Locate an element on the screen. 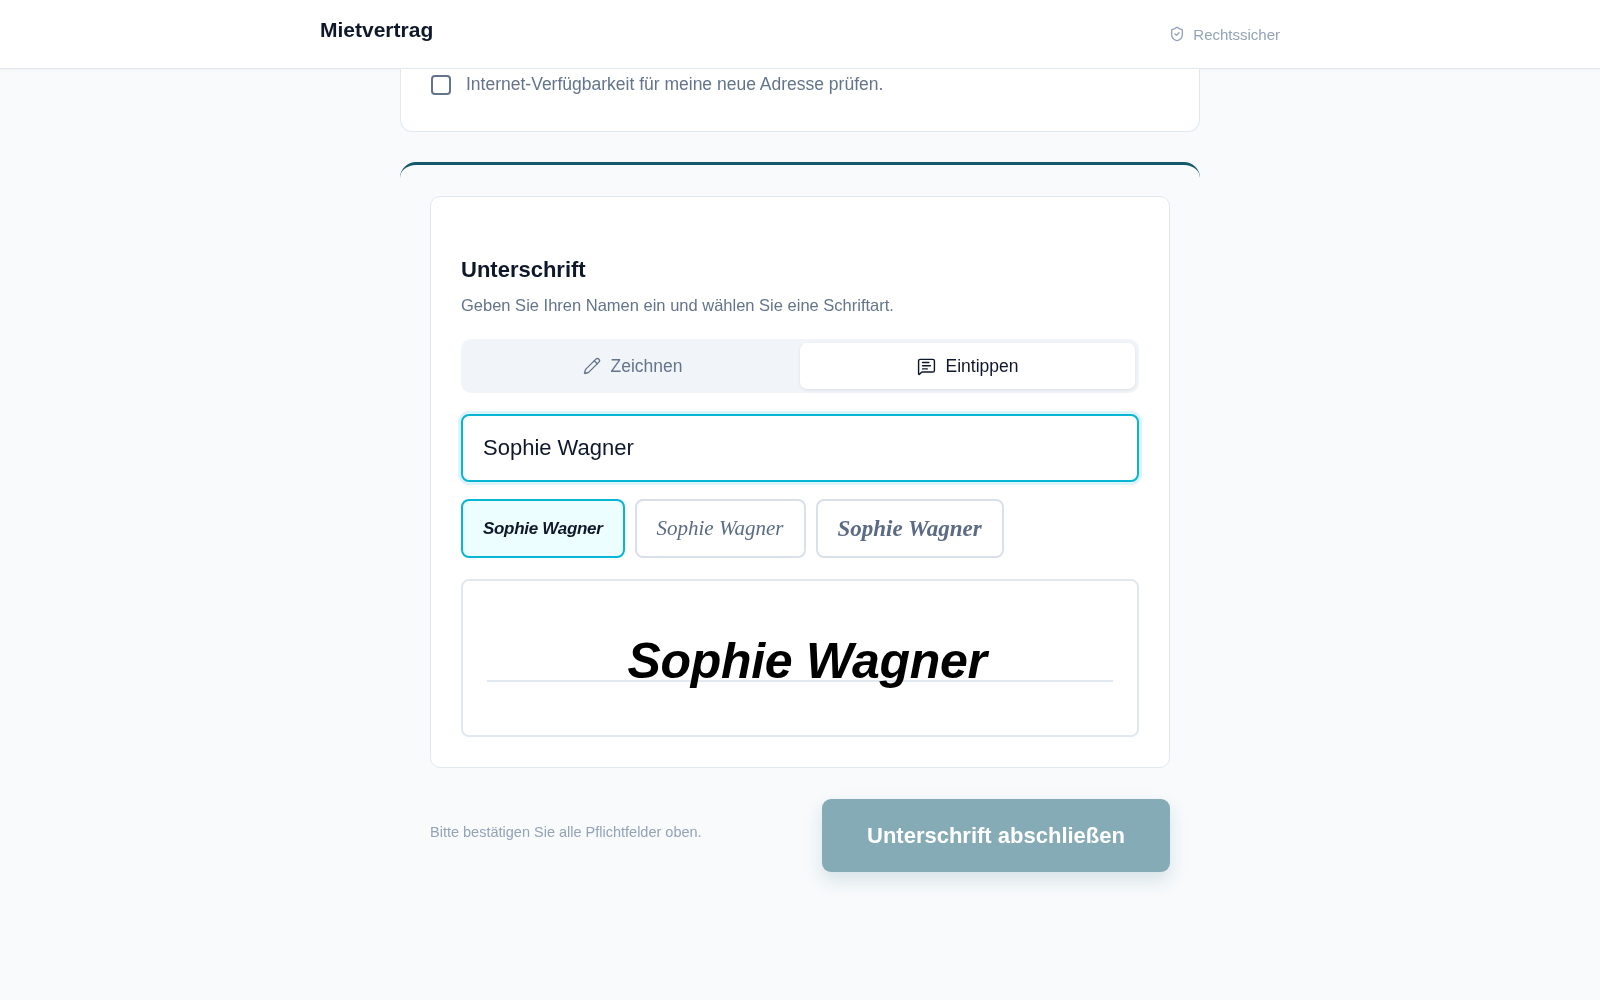  shield-check-icon is located at coordinates (1177, 34).